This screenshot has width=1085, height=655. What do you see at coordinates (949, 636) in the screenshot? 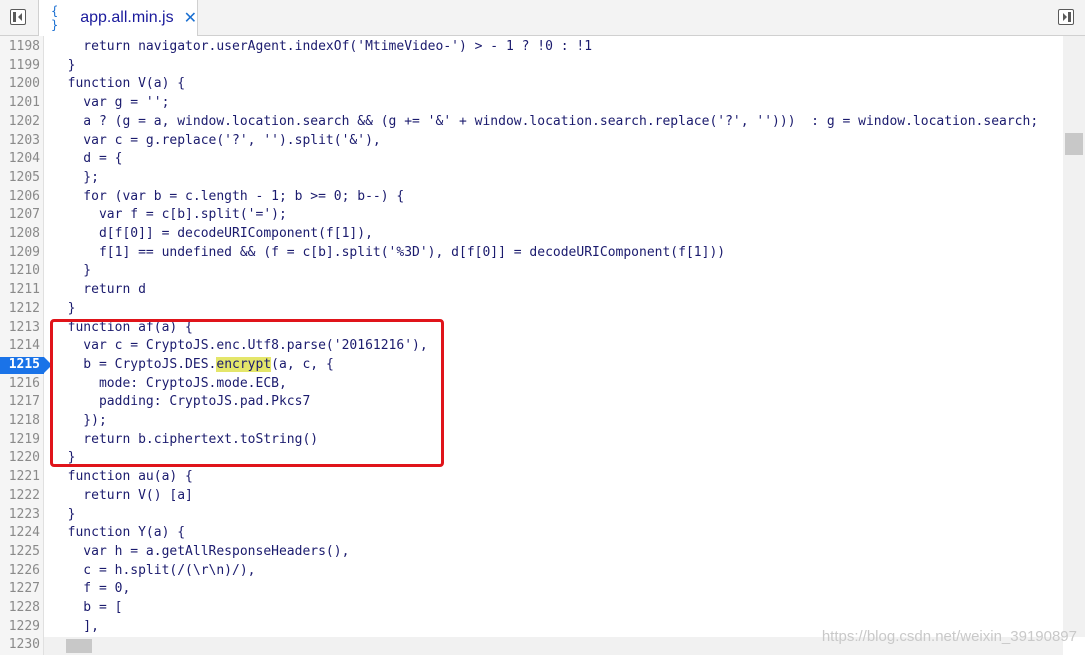
I see `watermark: https://blog.csdn.net/weixin_39190897` at bounding box center [949, 636].